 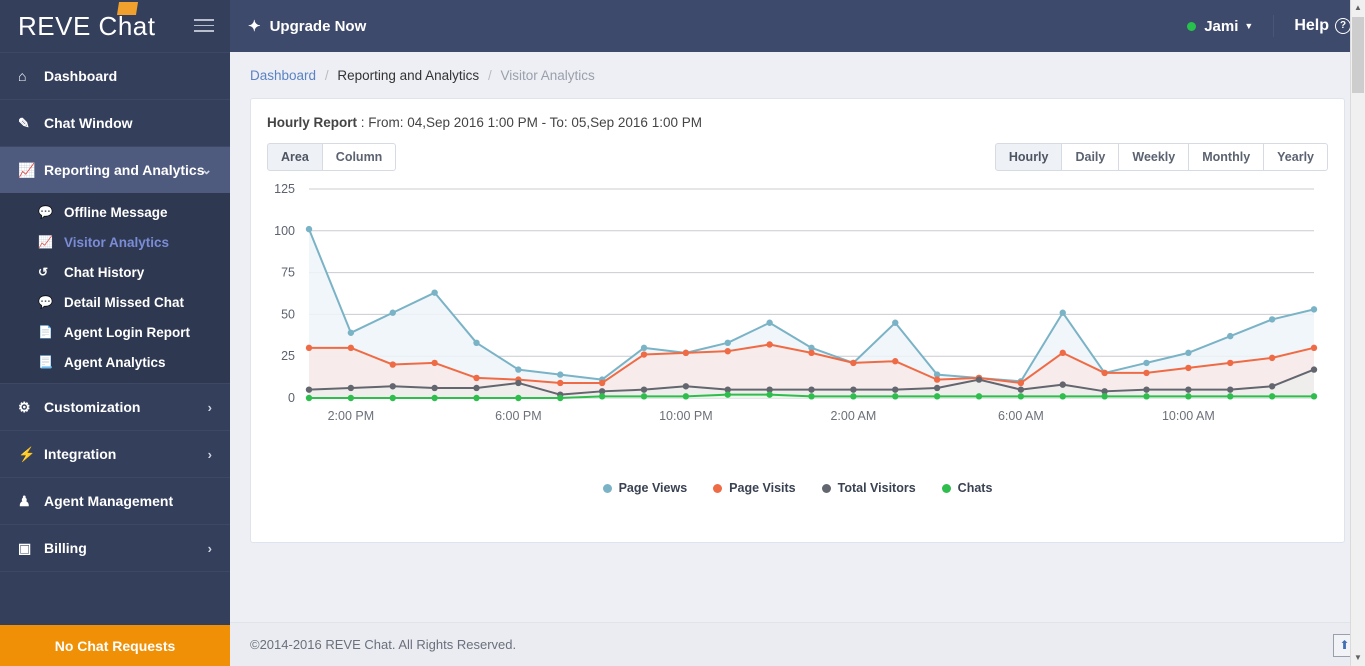 What do you see at coordinates (45, 332) in the screenshot?
I see `file-icon: 📄` at bounding box center [45, 332].